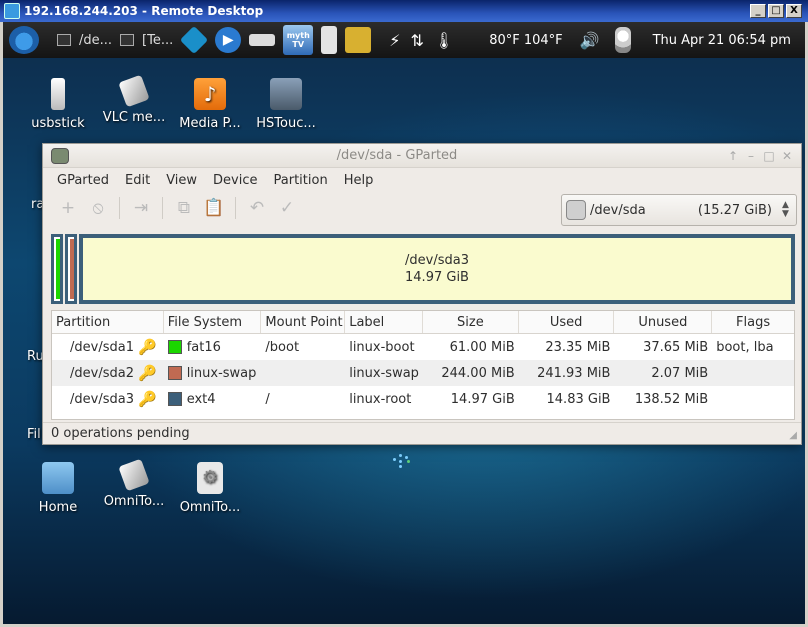 The height and width of the screenshot is (627, 808). I want to click on remote-icon, so click(262, 40).